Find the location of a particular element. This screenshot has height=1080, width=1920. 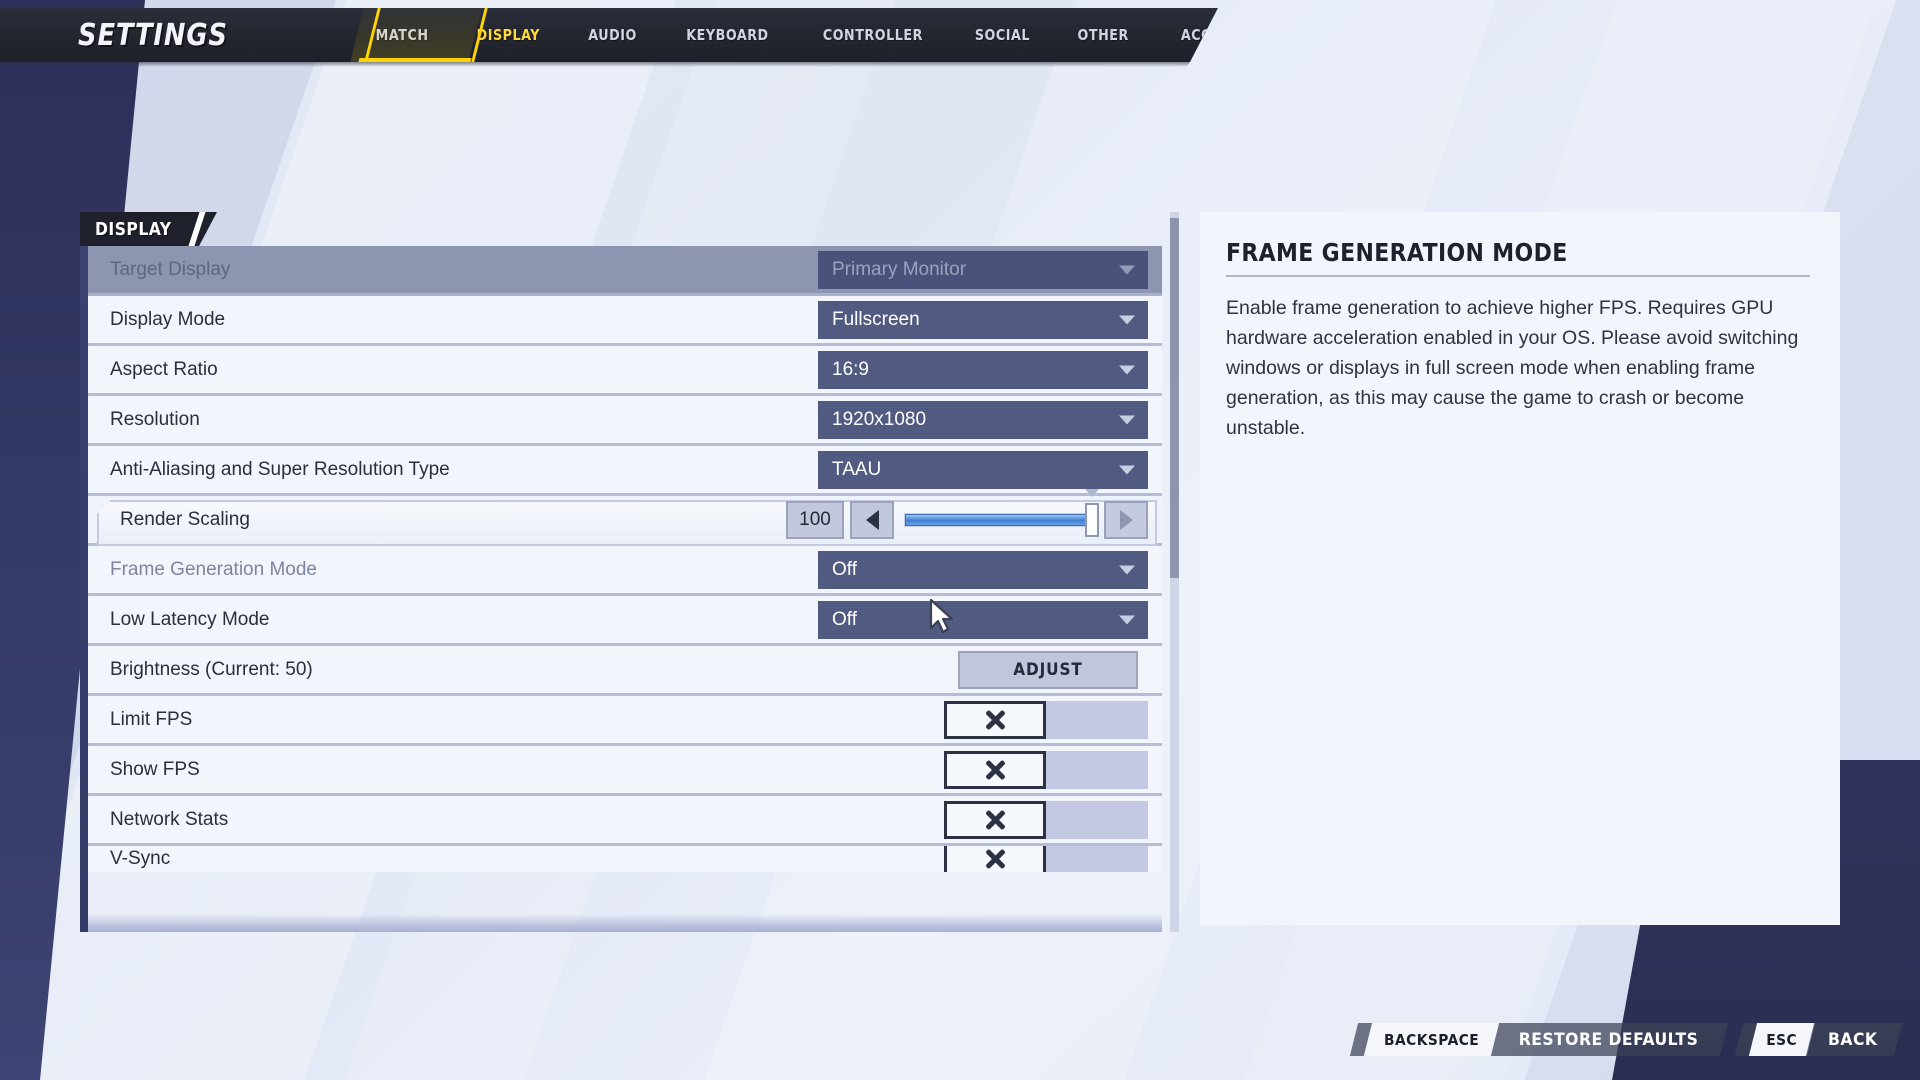

dropdown-low-latency-mode: Off is located at coordinates (983, 619).